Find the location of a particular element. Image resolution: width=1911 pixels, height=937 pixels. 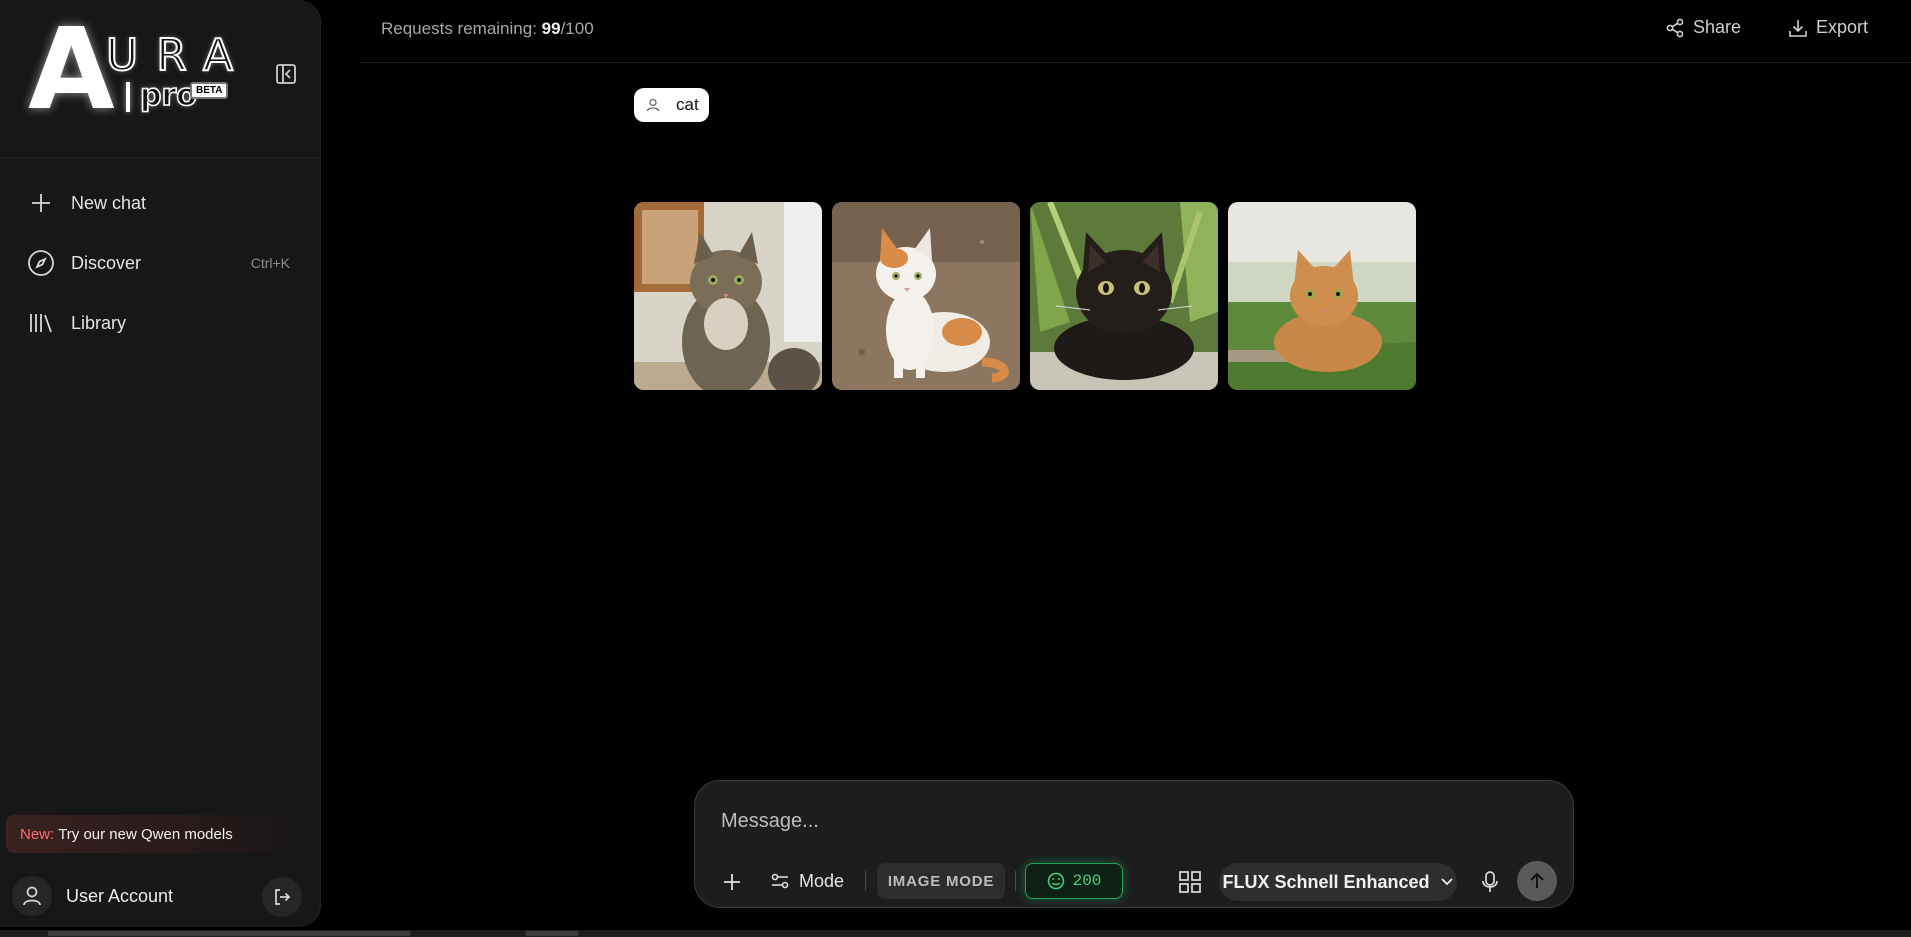

requests-total: /100 is located at coordinates (577, 28).